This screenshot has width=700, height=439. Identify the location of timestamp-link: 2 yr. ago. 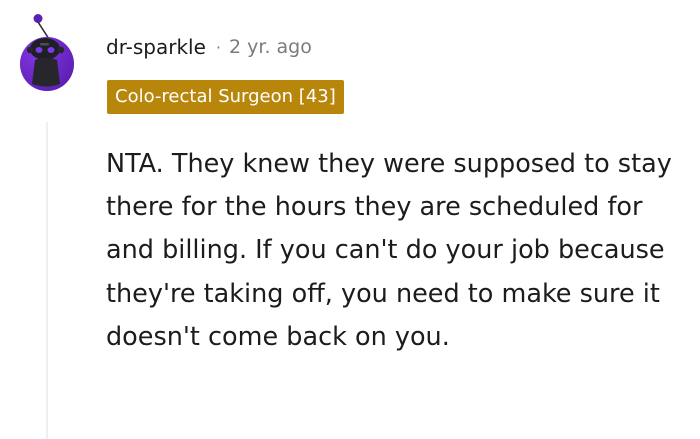
(270, 47).